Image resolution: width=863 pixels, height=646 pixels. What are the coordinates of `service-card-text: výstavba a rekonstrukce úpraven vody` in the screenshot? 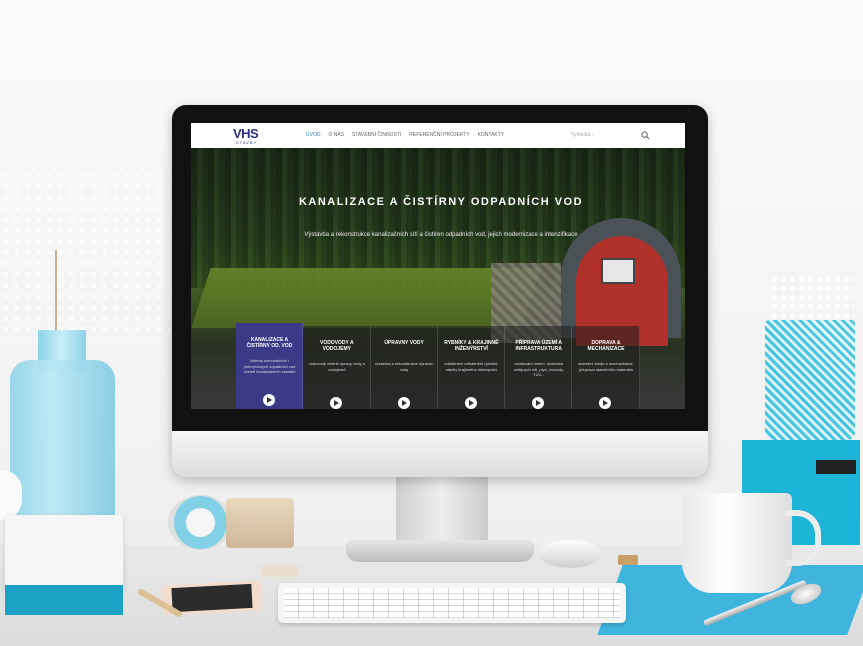 It's located at (404, 366).